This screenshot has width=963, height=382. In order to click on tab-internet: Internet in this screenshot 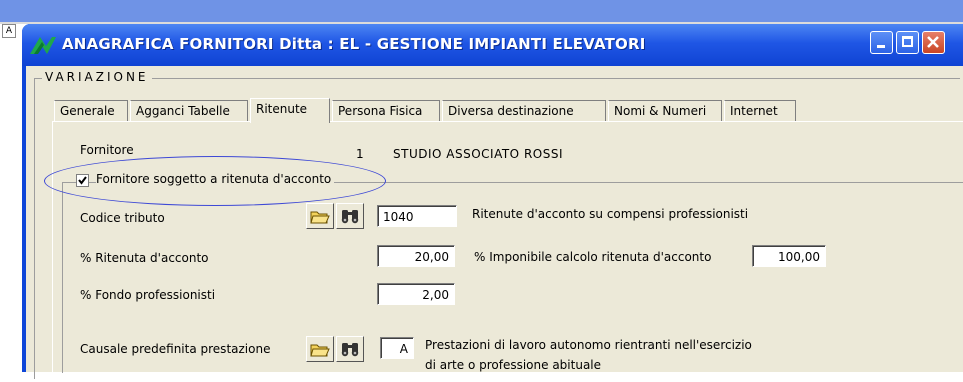, I will do `click(760, 111)`.